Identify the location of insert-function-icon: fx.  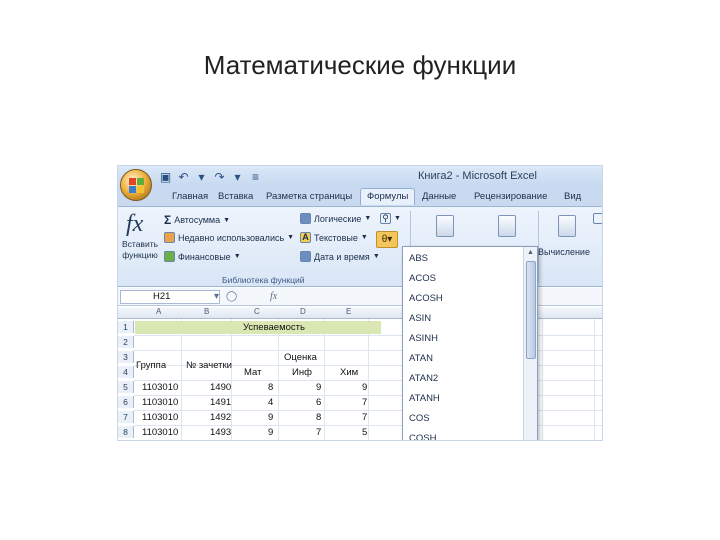
(134, 224).